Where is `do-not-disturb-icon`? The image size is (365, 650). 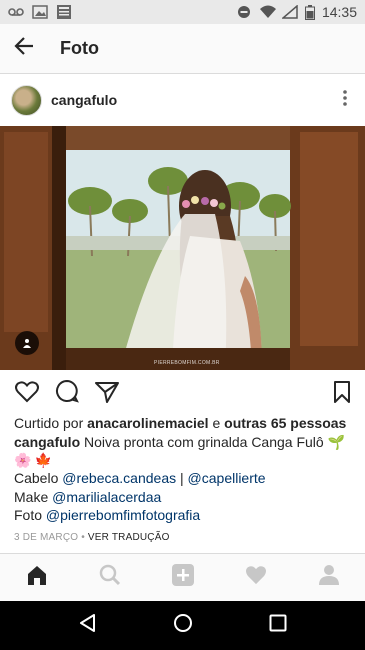
do-not-disturb-icon is located at coordinates (244, 12).